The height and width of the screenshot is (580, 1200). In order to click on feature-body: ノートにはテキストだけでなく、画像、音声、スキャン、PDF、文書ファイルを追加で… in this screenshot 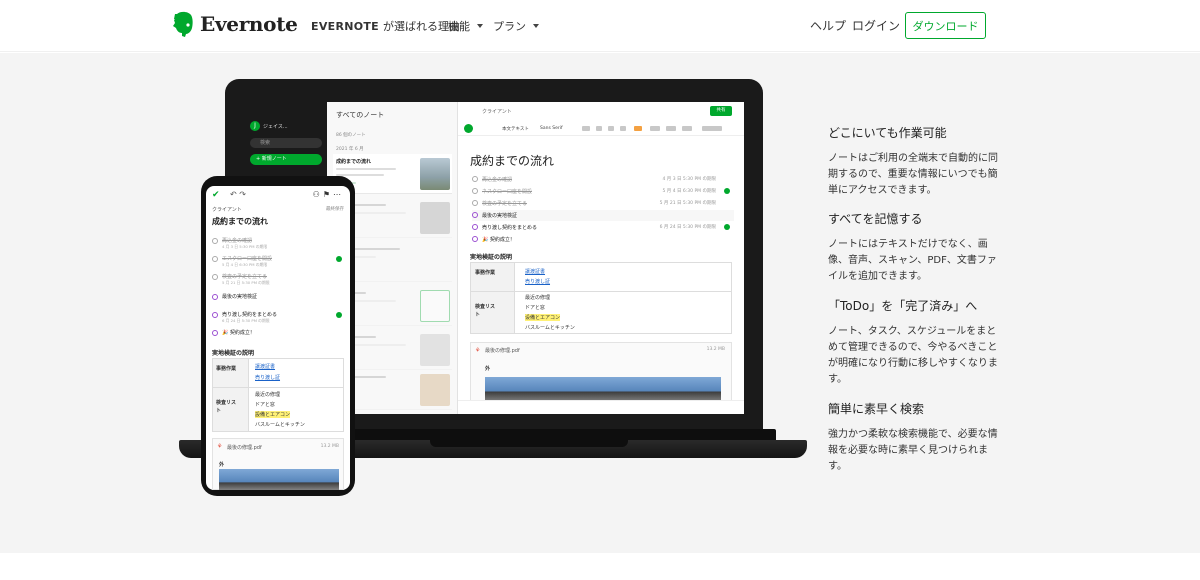, I will do `click(912, 260)`.